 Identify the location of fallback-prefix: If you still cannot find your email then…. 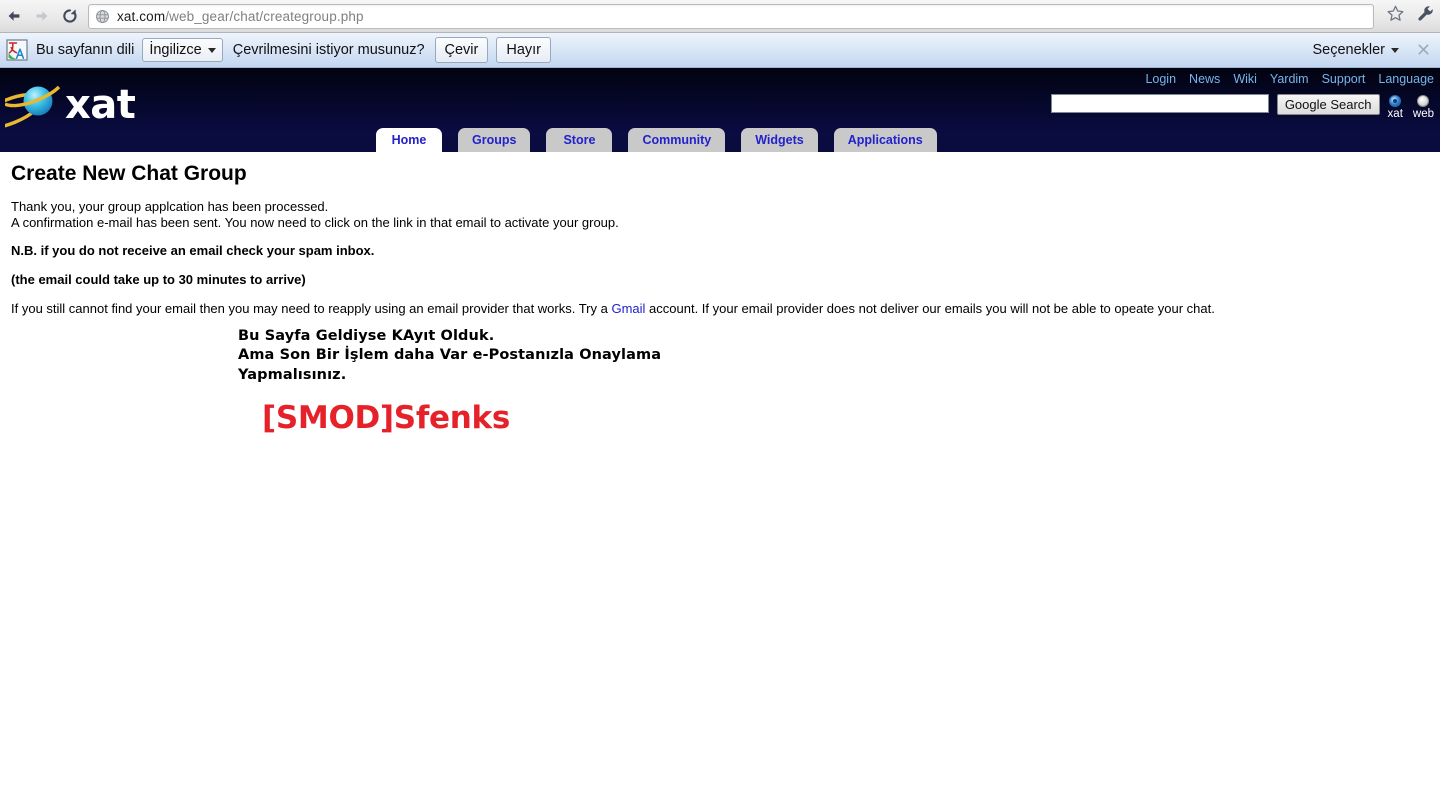
(311, 308).